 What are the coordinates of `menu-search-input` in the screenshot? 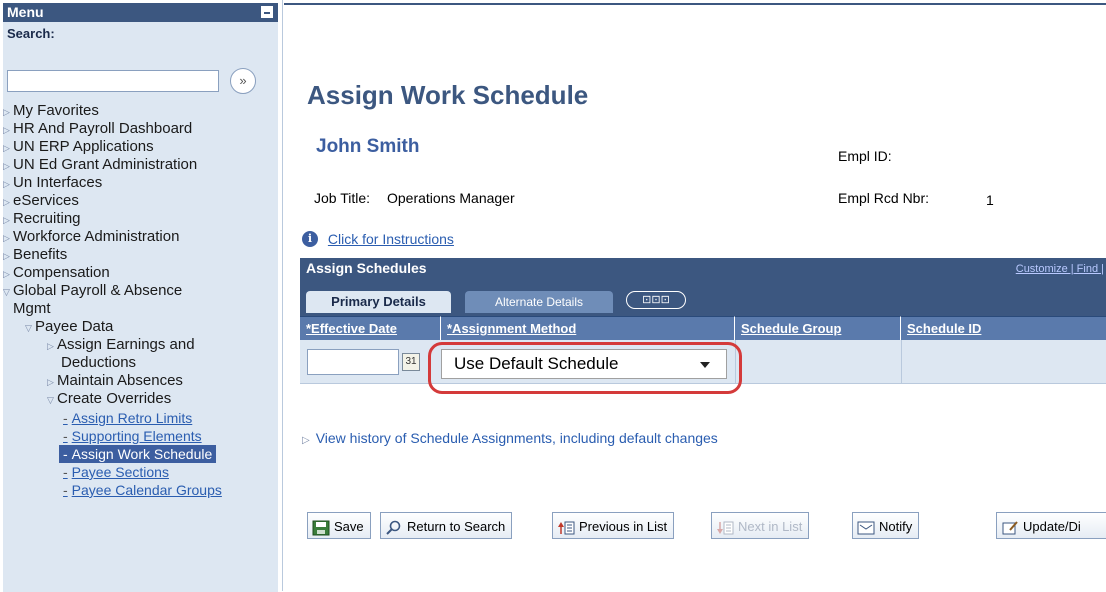 It's located at (113, 81).